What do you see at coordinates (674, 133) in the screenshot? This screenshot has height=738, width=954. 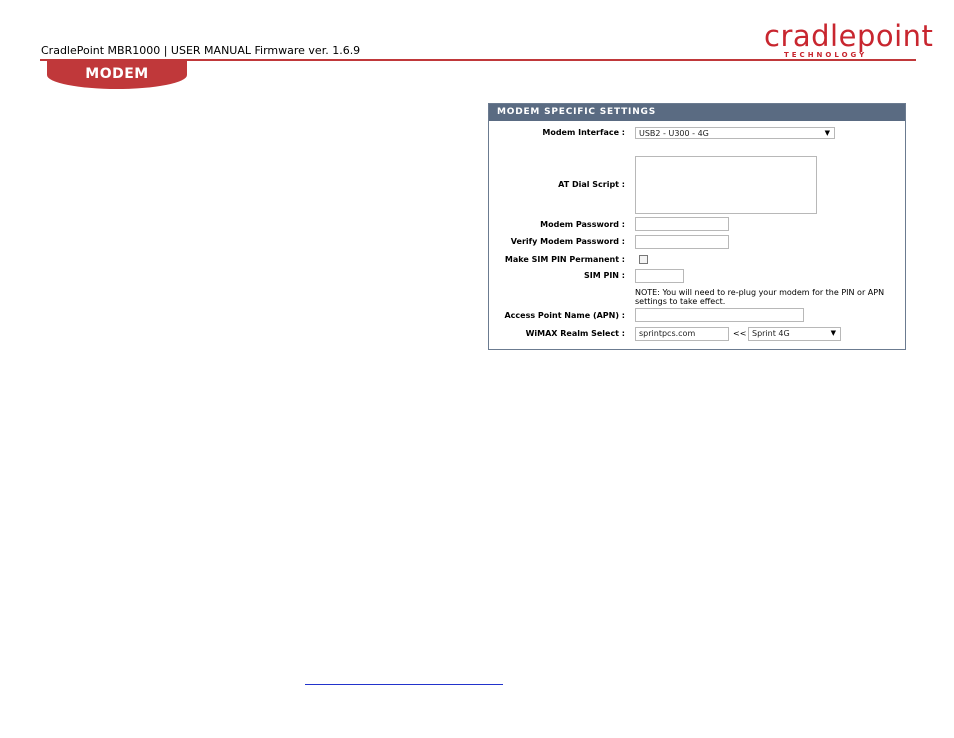 I see `modem-interface-value: USB2 - U300 - 4G` at bounding box center [674, 133].